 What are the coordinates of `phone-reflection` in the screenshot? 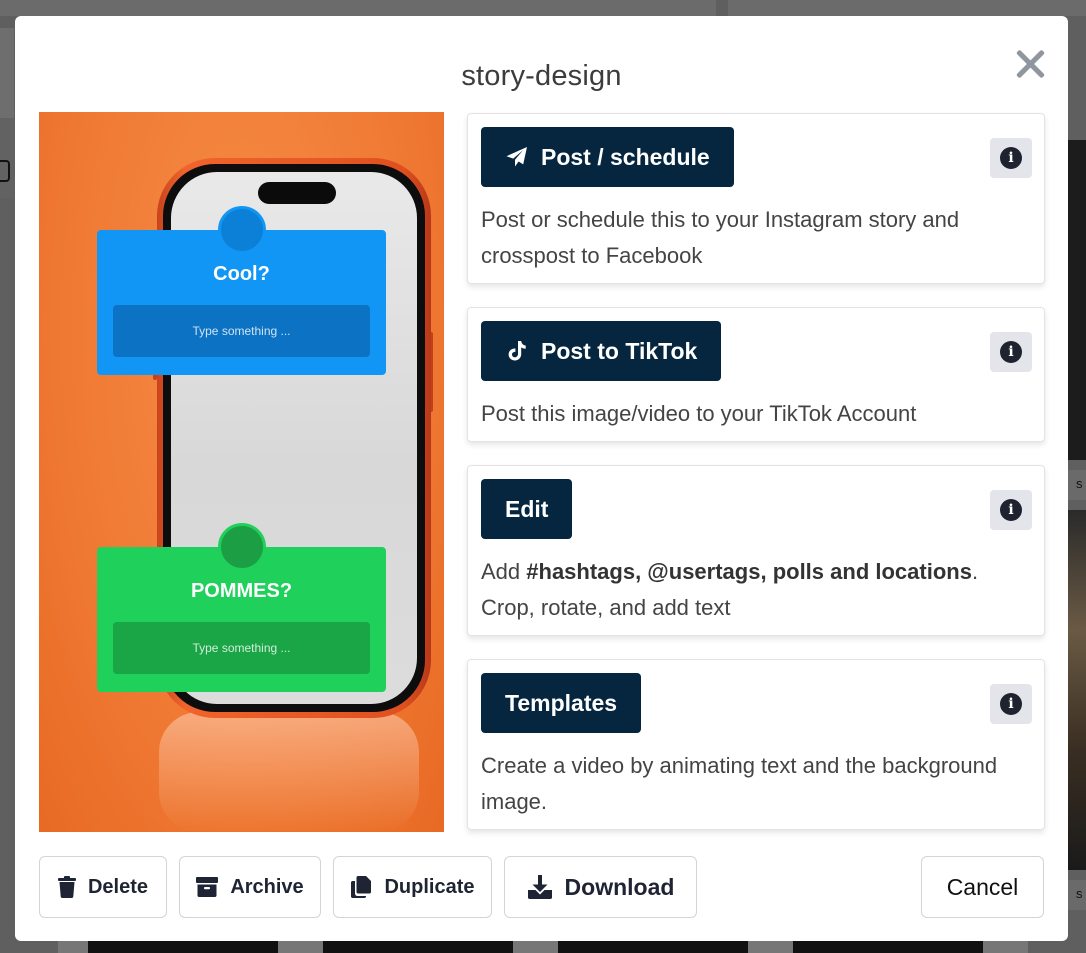 It's located at (289, 772).